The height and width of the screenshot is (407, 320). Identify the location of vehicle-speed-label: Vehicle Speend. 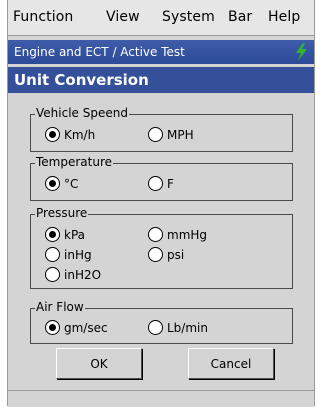
(82, 113).